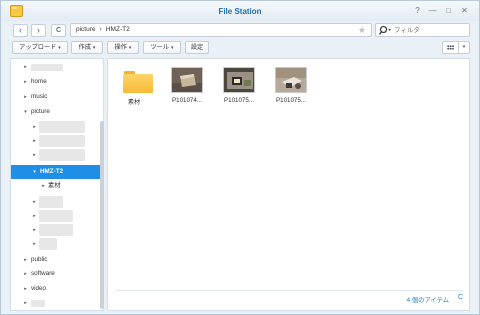  Describe the element at coordinates (57, 289) in the screenshot. I see `tree-node-video: ▸ video` at that location.